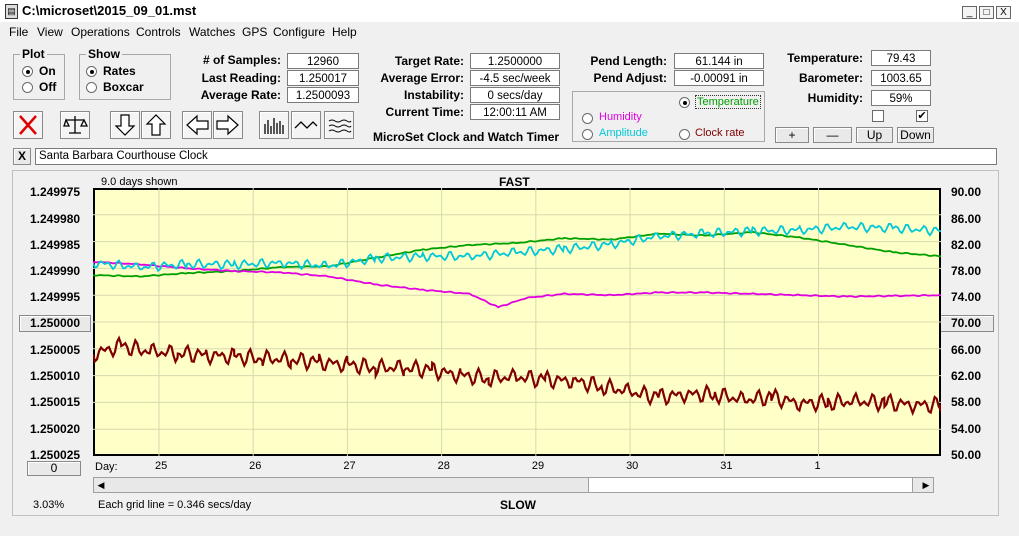  Describe the element at coordinates (55, 429) in the screenshot. I see `y-left-tick: 1.250020` at that location.